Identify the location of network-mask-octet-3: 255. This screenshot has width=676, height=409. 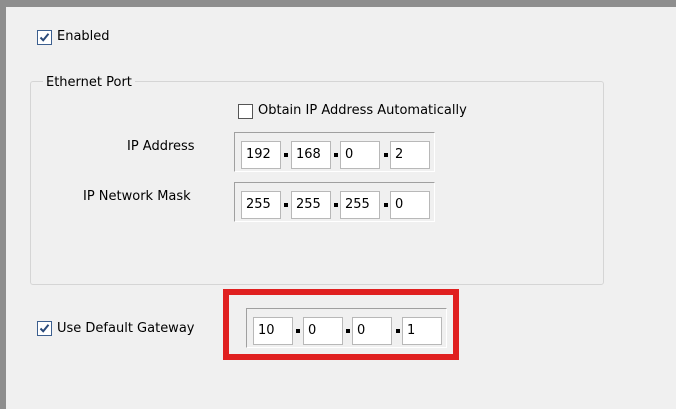
(360, 205).